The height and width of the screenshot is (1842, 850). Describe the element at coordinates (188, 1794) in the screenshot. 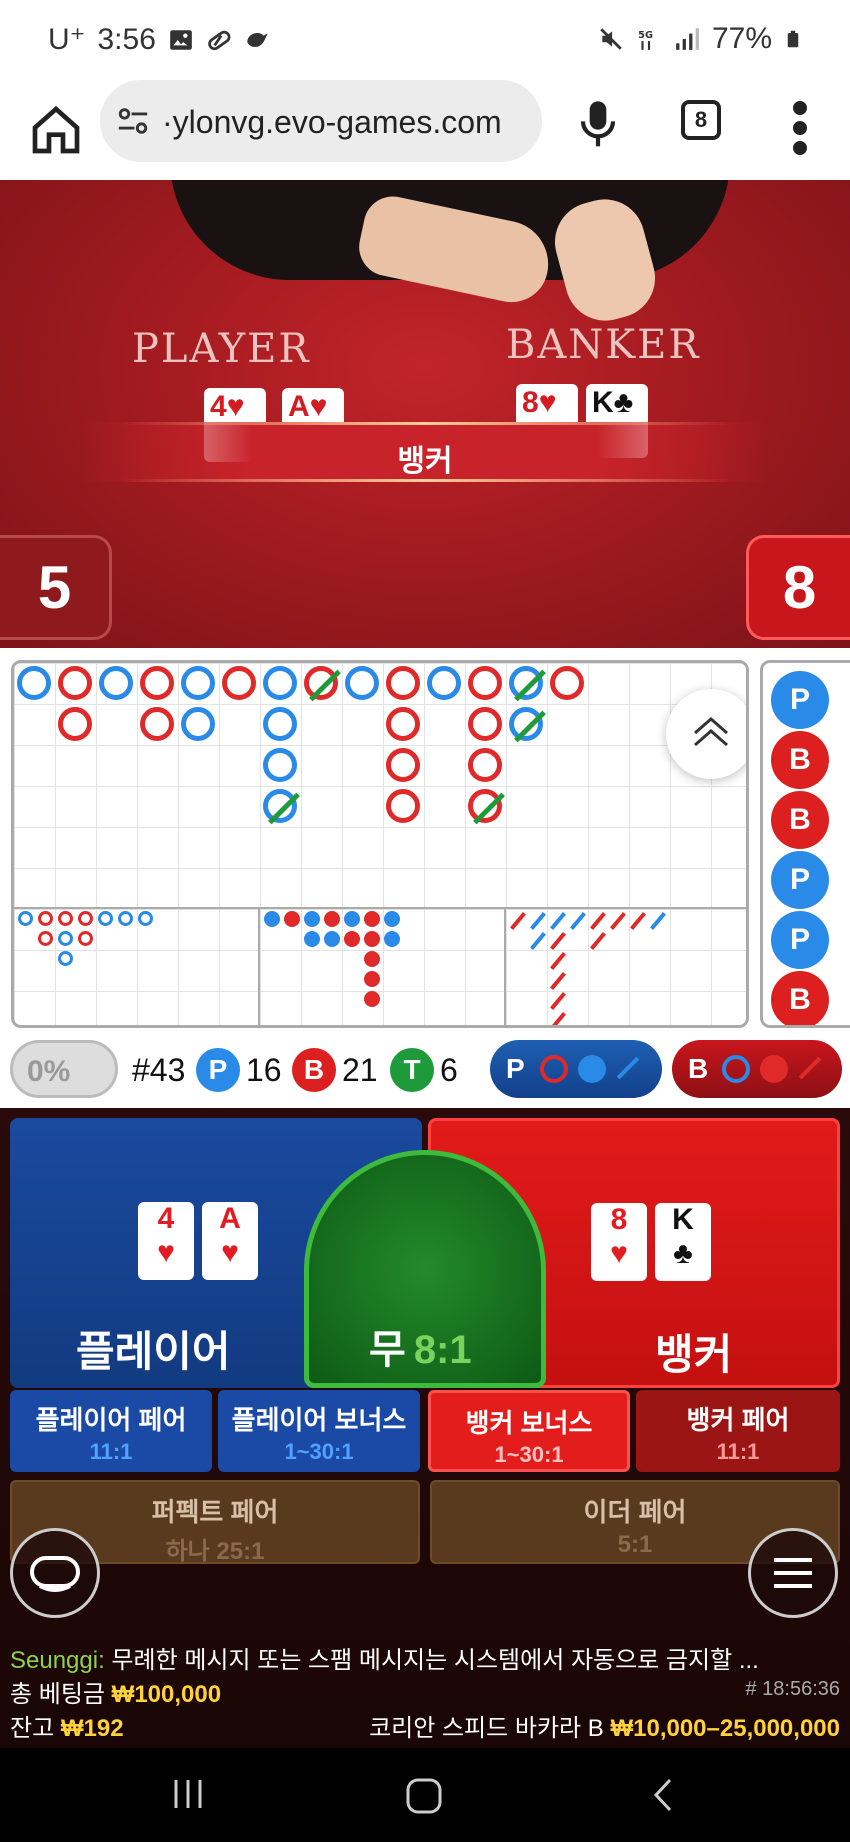

I see `recent-apps-icon` at that location.